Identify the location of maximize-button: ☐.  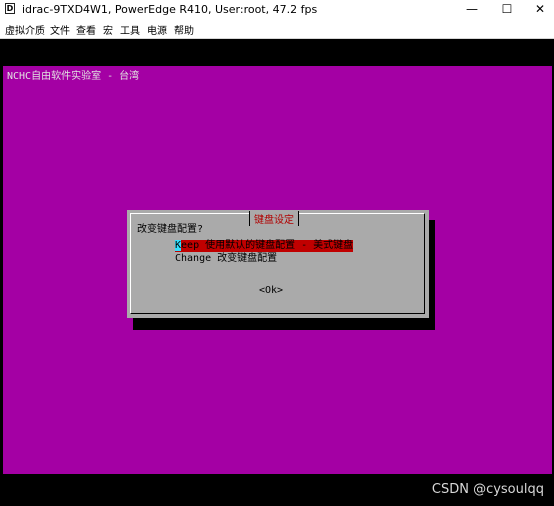
(507, 9).